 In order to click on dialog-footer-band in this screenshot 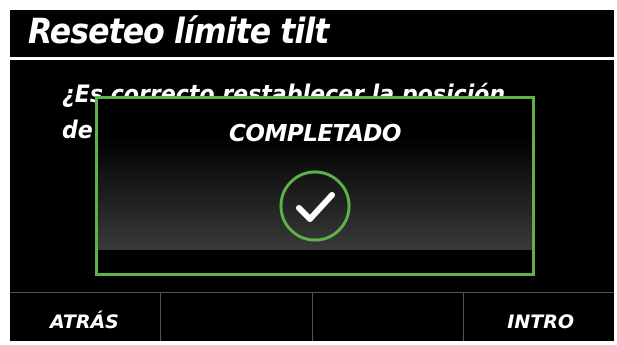, I will do `click(315, 261)`.